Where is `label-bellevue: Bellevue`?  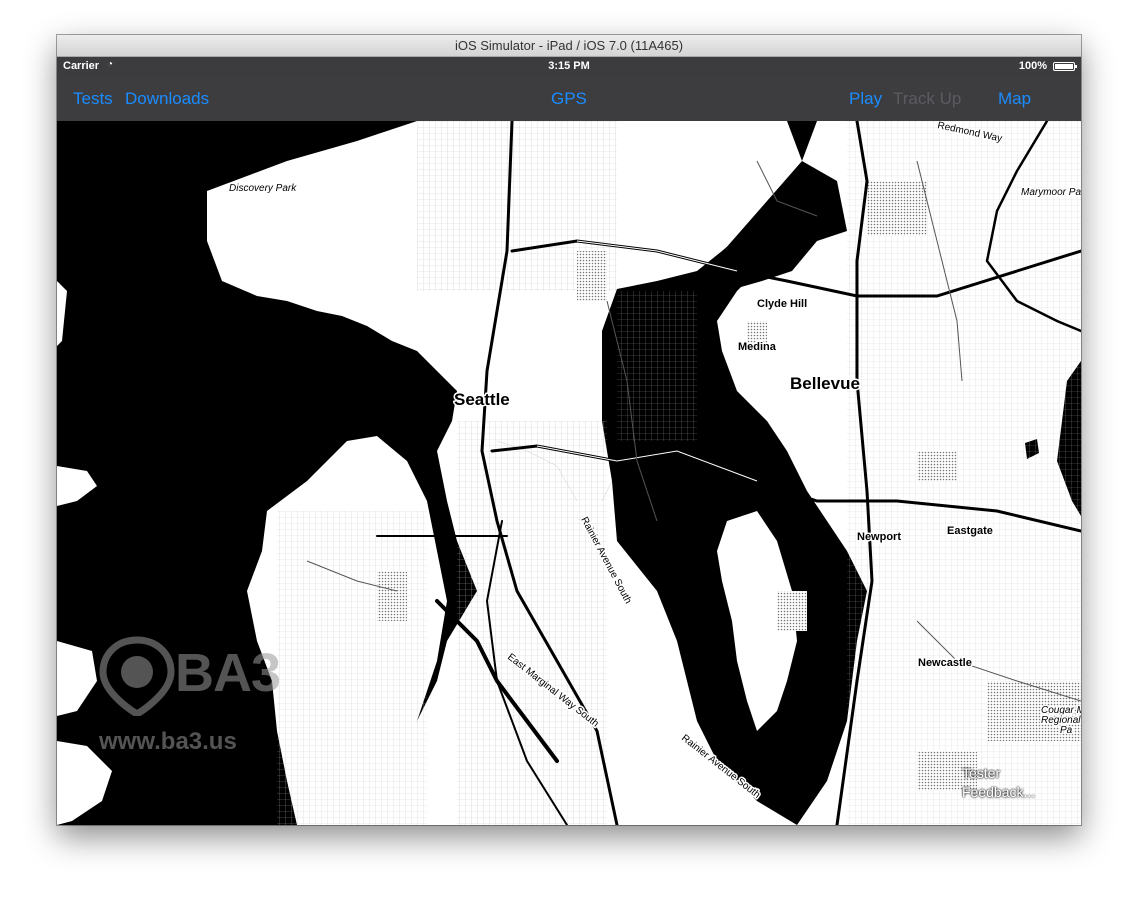 label-bellevue: Bellevue is located at coordinates (825, 383).